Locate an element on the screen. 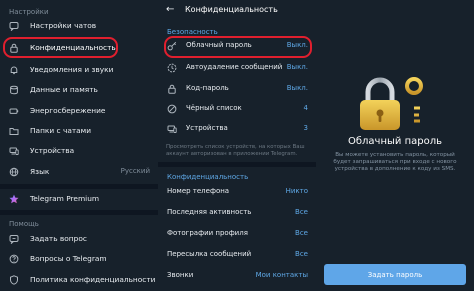 The width and height of the screenshot is (474, 291). folder-icon is located at coordinates (14, 131).